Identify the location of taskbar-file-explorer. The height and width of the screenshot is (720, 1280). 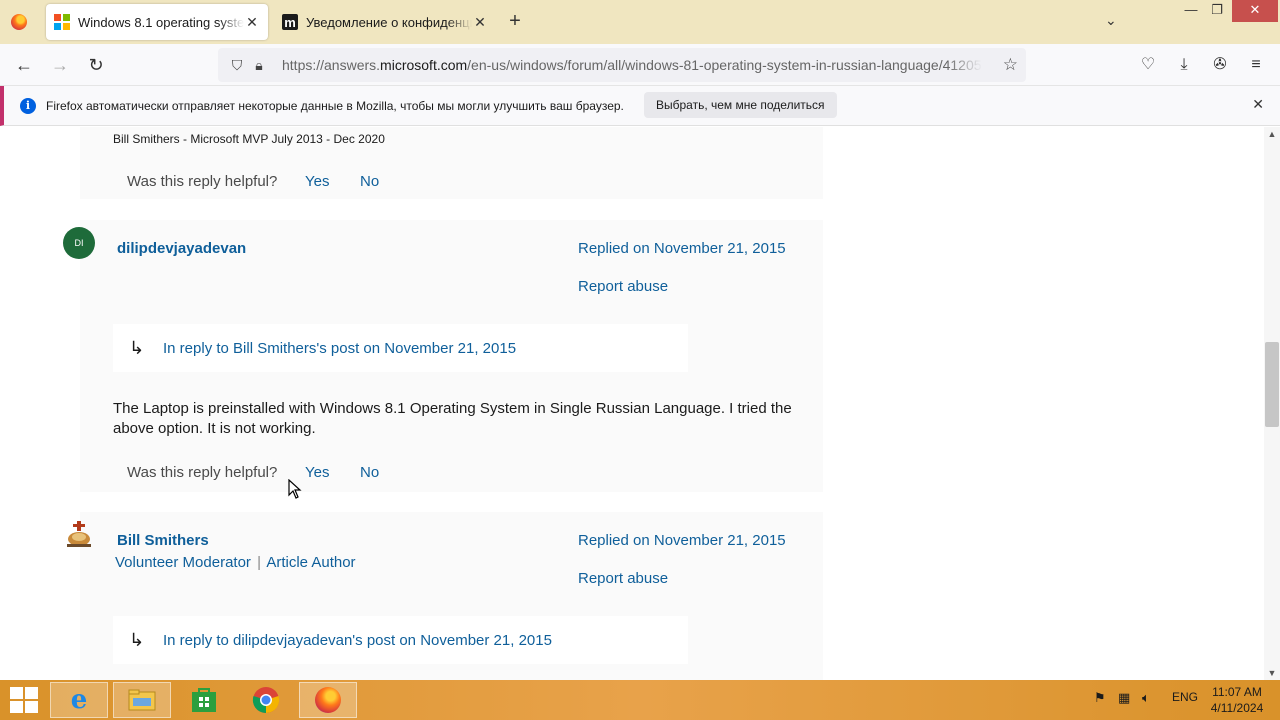
(142, 700).